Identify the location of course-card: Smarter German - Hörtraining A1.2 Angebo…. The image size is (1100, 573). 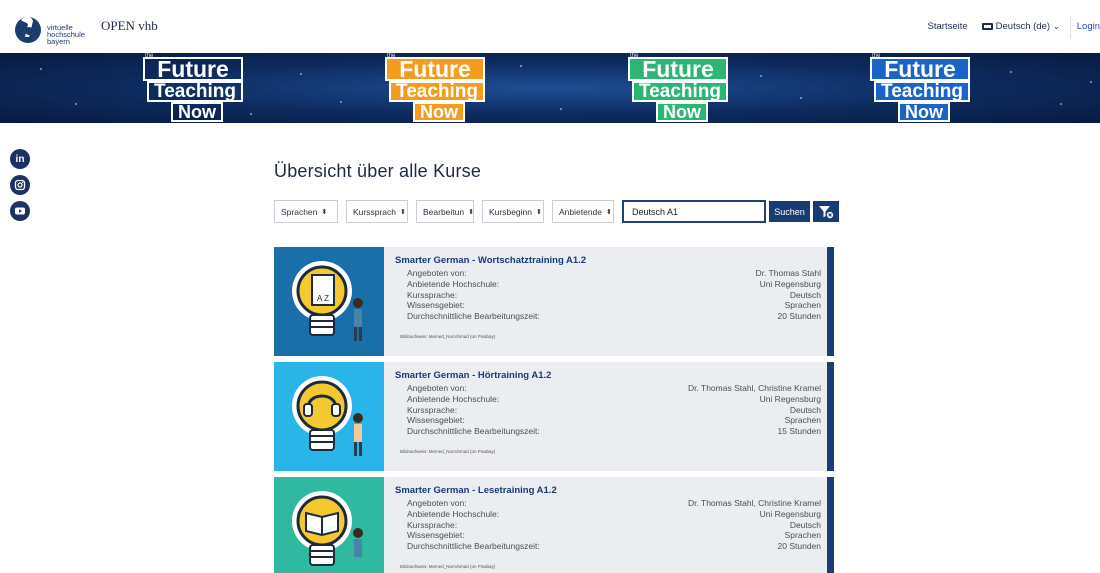
(554, 416).